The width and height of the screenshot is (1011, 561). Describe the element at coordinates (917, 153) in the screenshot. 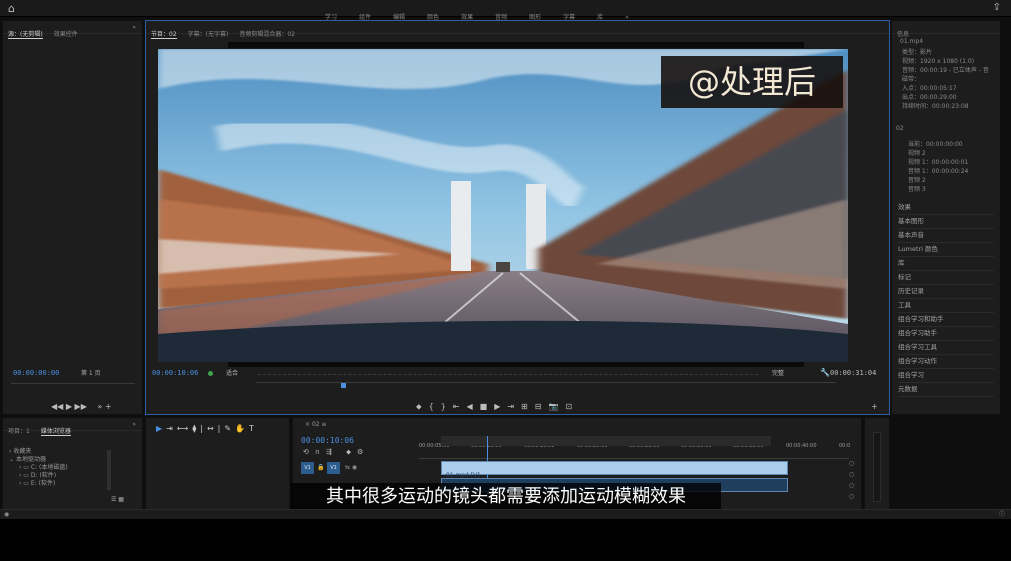

I see `seq-row: 视频 2` at that location.